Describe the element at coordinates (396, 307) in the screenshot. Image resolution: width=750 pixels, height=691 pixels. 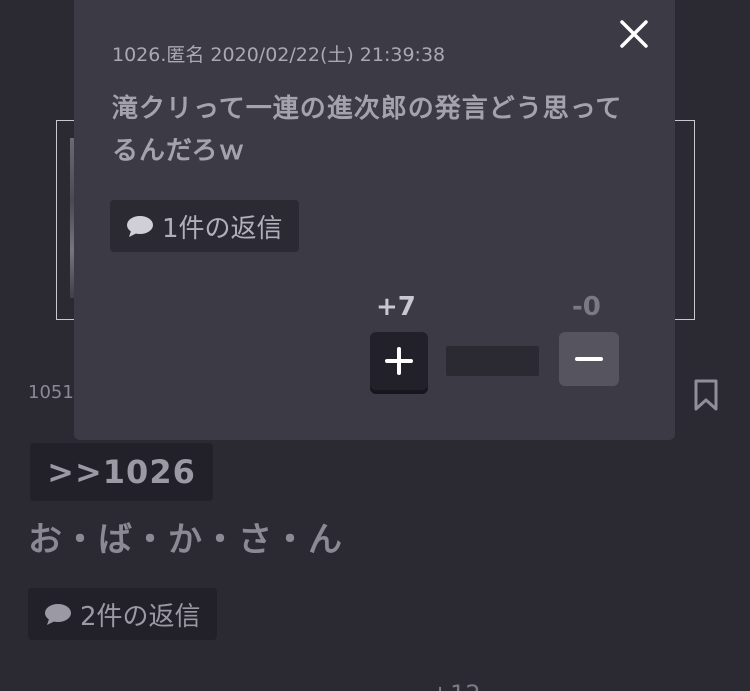
I see `plus-vote-count: +7` at that location.